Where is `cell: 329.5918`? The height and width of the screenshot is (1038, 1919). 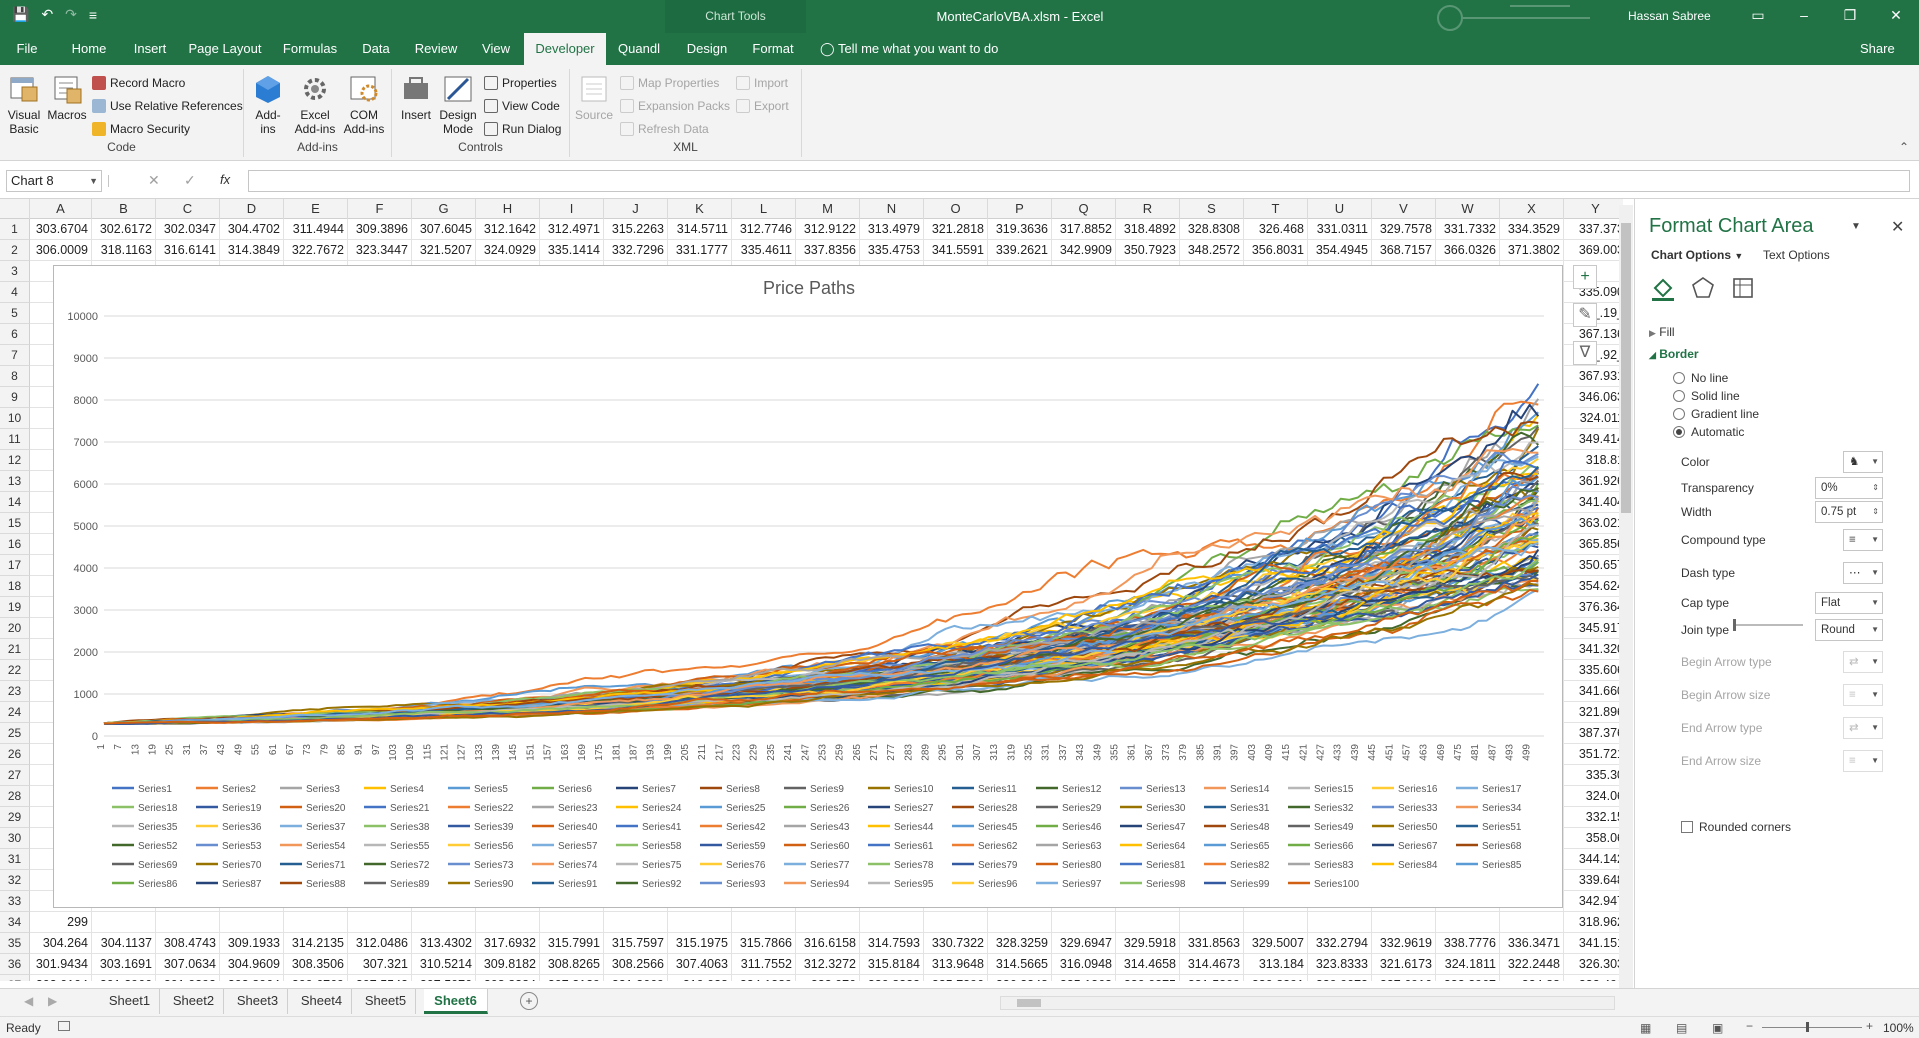
cell: 329.5918 is located at coordinates (1148, 943).